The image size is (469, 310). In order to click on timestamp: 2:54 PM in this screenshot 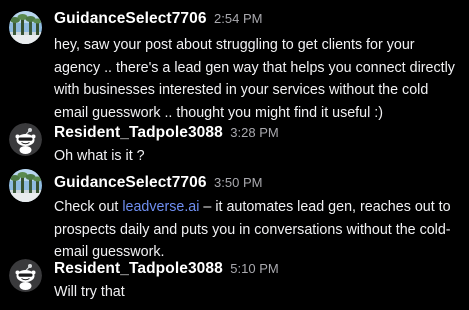, I will do `click(238, 18)`.